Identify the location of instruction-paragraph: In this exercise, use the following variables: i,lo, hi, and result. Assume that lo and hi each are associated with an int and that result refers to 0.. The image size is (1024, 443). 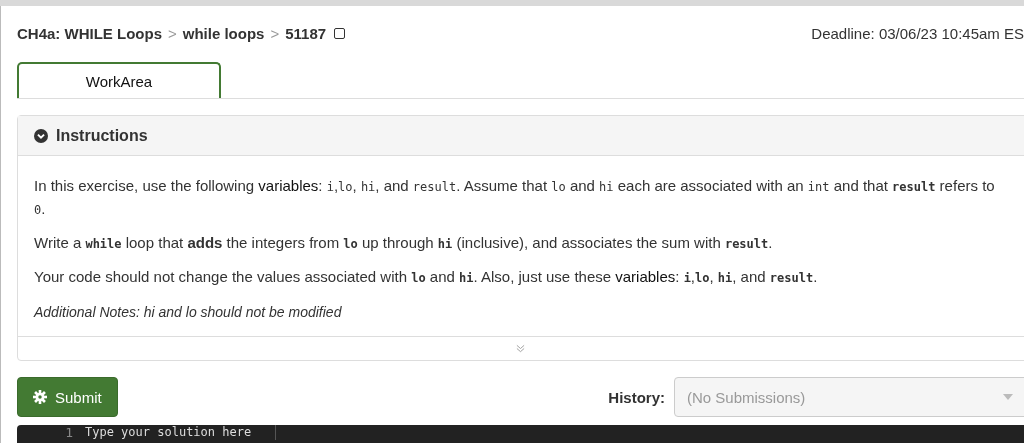
(515, 197).